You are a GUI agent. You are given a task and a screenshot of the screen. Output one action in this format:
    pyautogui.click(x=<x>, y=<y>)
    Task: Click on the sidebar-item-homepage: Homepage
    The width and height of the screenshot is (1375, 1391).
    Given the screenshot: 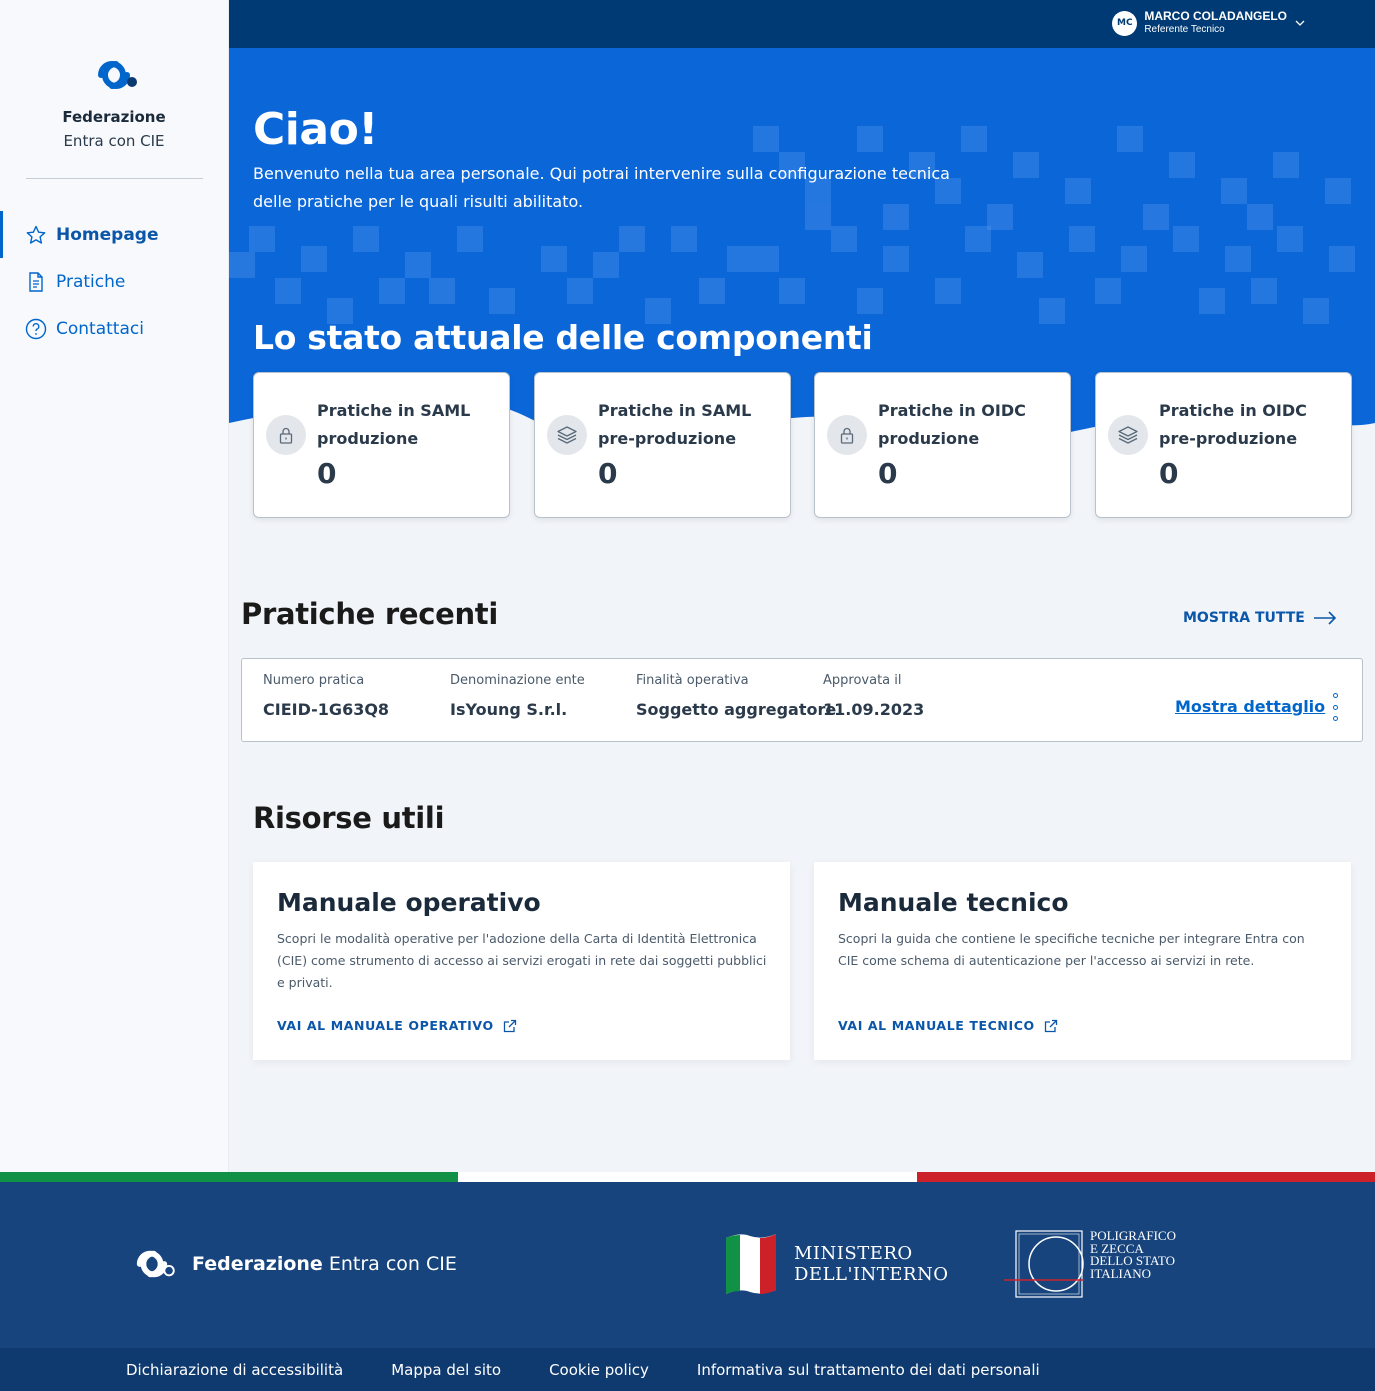 What is the action you would take?
    pyautogui.click(x=114, y=234)
    